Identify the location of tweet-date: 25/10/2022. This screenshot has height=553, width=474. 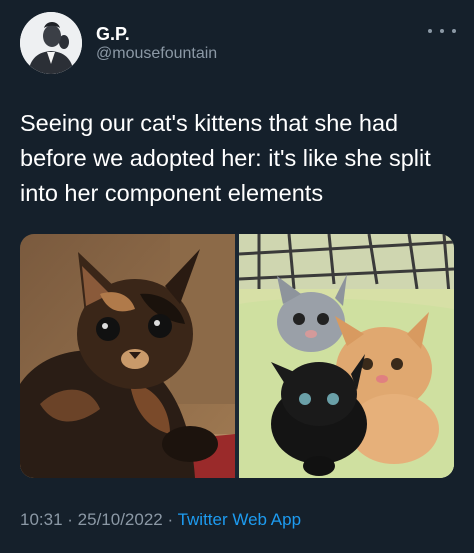
(120, 519).